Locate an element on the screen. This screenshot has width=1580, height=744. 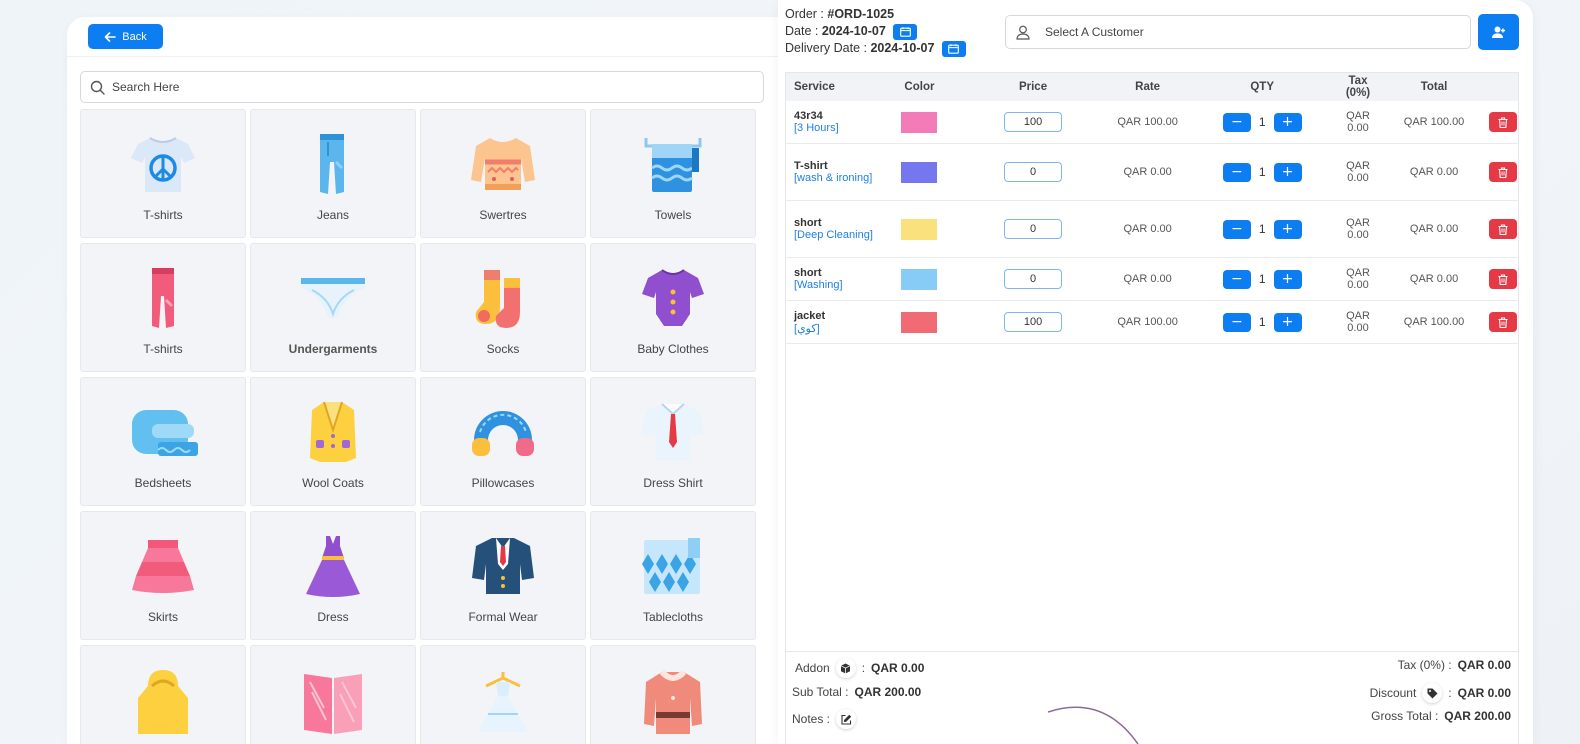
search-box is located at coordinates (422, 87).